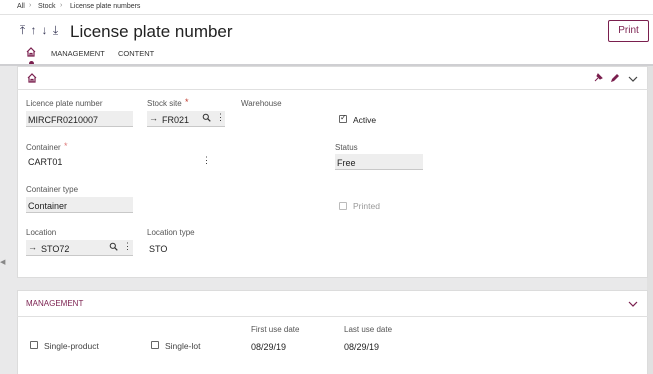 The width and height of the screenshot is (653, 374). Describe the element at coordinates (362, 347) in the screenshot. I see `last-use-value: 08/29/19` at that location.